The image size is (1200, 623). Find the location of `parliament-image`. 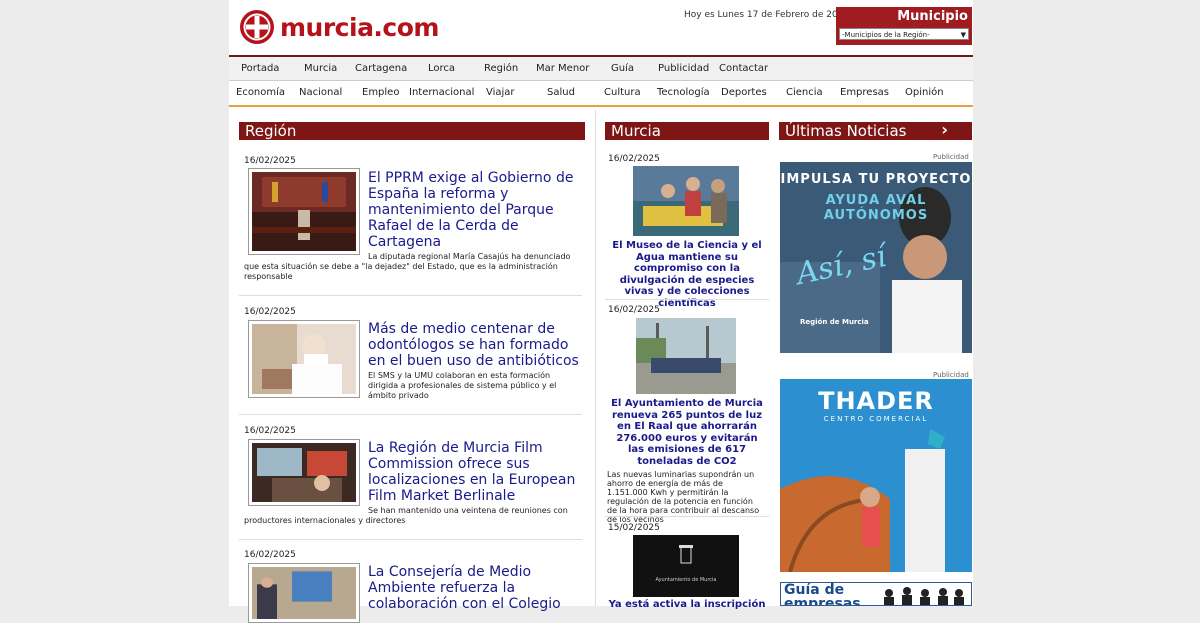

parliament-image is located at coordinates (304, 211).